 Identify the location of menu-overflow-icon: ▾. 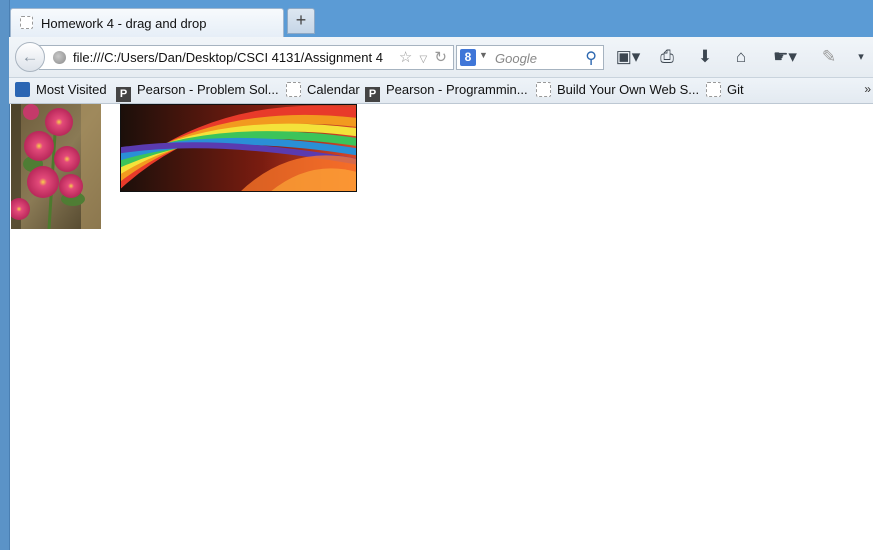
(861, 57).